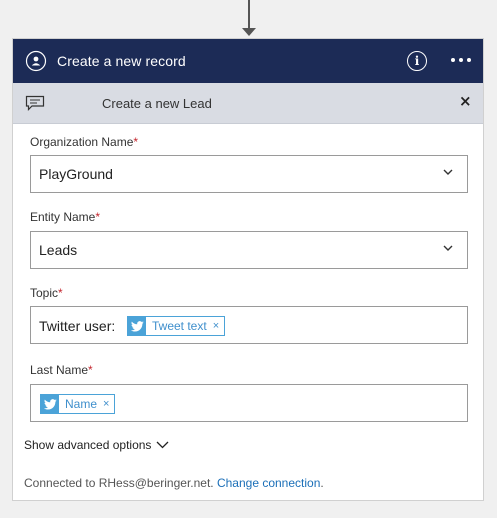 This screenshot has width=497, height=518. I want to click on sub-header-title: Create a new Lead, so click(157, 103).